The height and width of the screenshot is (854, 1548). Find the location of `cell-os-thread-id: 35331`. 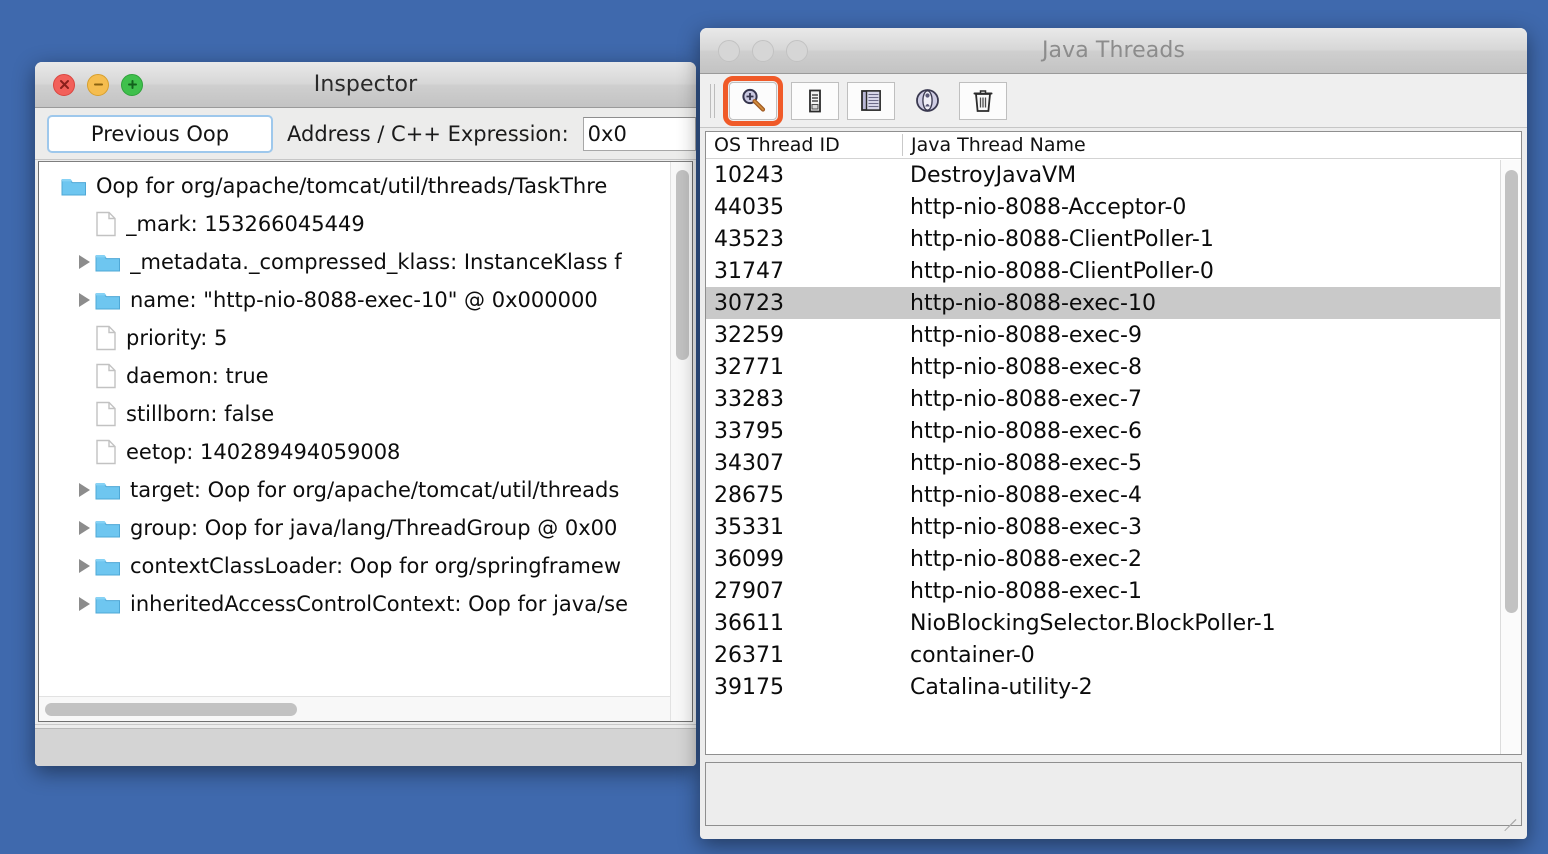

cell-os-thread-id: 35331 is located at coordinates (749, 527).